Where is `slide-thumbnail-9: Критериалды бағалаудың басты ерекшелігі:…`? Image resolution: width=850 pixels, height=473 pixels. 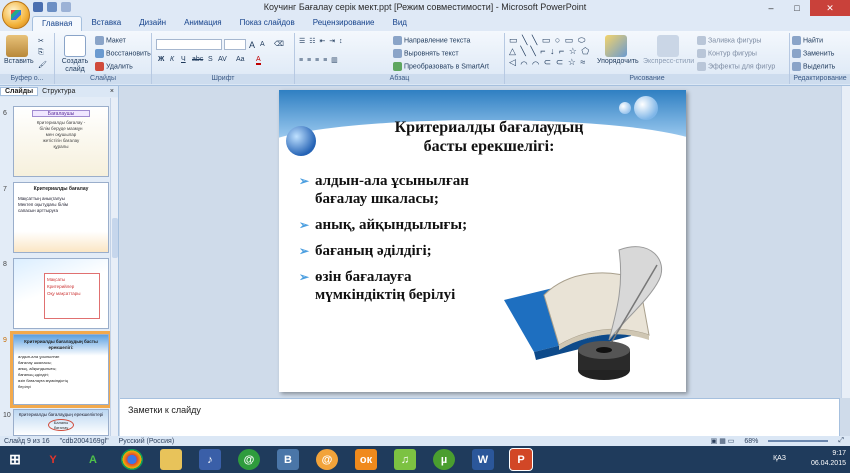
slide-thumbnail-9: Критериалды бағалаудың басты ерекшелігі:… is located at coordinates (61, 369).